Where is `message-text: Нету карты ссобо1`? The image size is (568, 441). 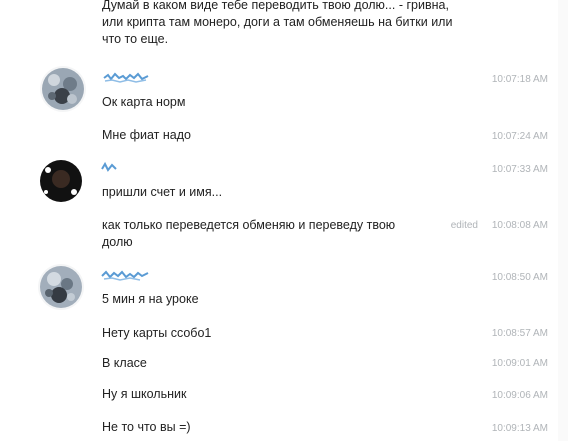
message-text: Нету карты ссобо1 is located at coordinates (157, 333).